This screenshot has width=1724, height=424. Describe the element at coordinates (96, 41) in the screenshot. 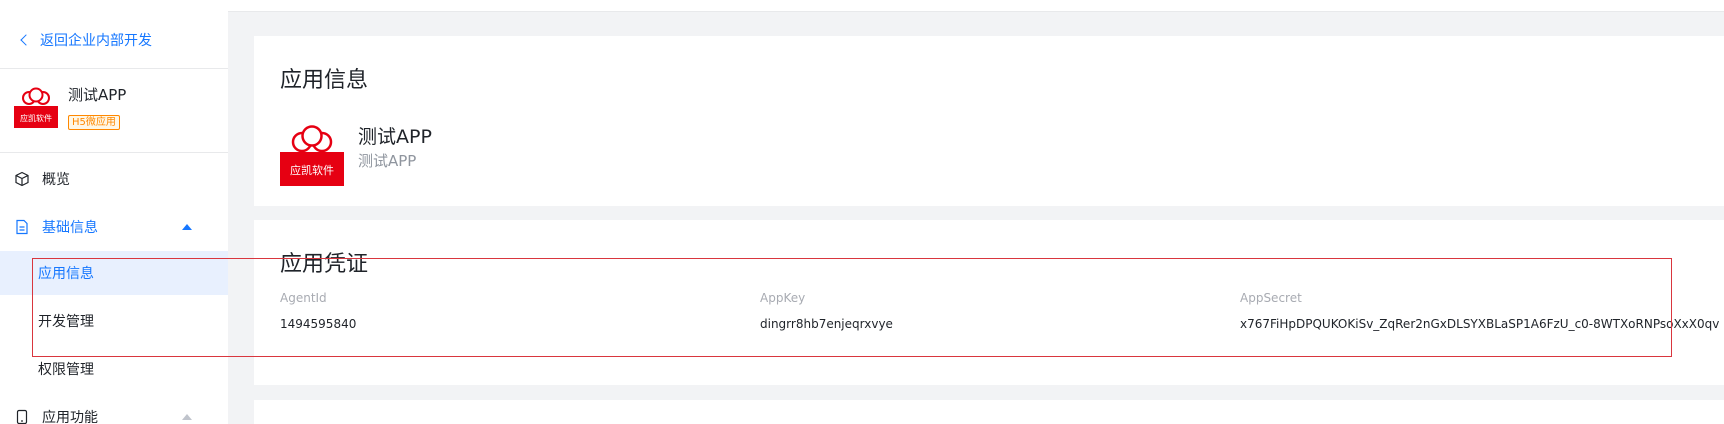

I see `back-link-label: 返回企业内部开发` at that location.